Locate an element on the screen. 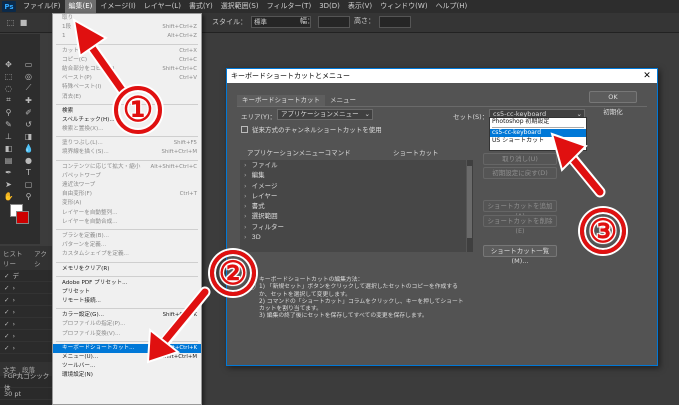 Image resolution: width=679 pixels, height=405 pixels. annotation-number-2: ② is located at coordinates (233, 273).